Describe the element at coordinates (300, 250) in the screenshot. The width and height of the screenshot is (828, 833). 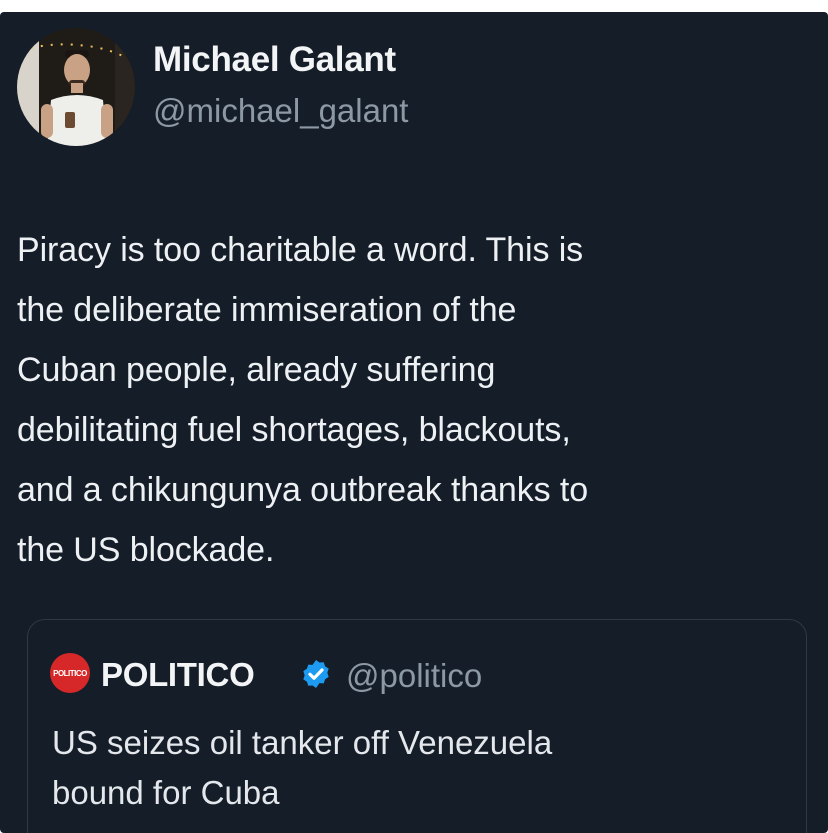
I see `tweet-text-line: Piracy is too charitable a word. This is` at that location.